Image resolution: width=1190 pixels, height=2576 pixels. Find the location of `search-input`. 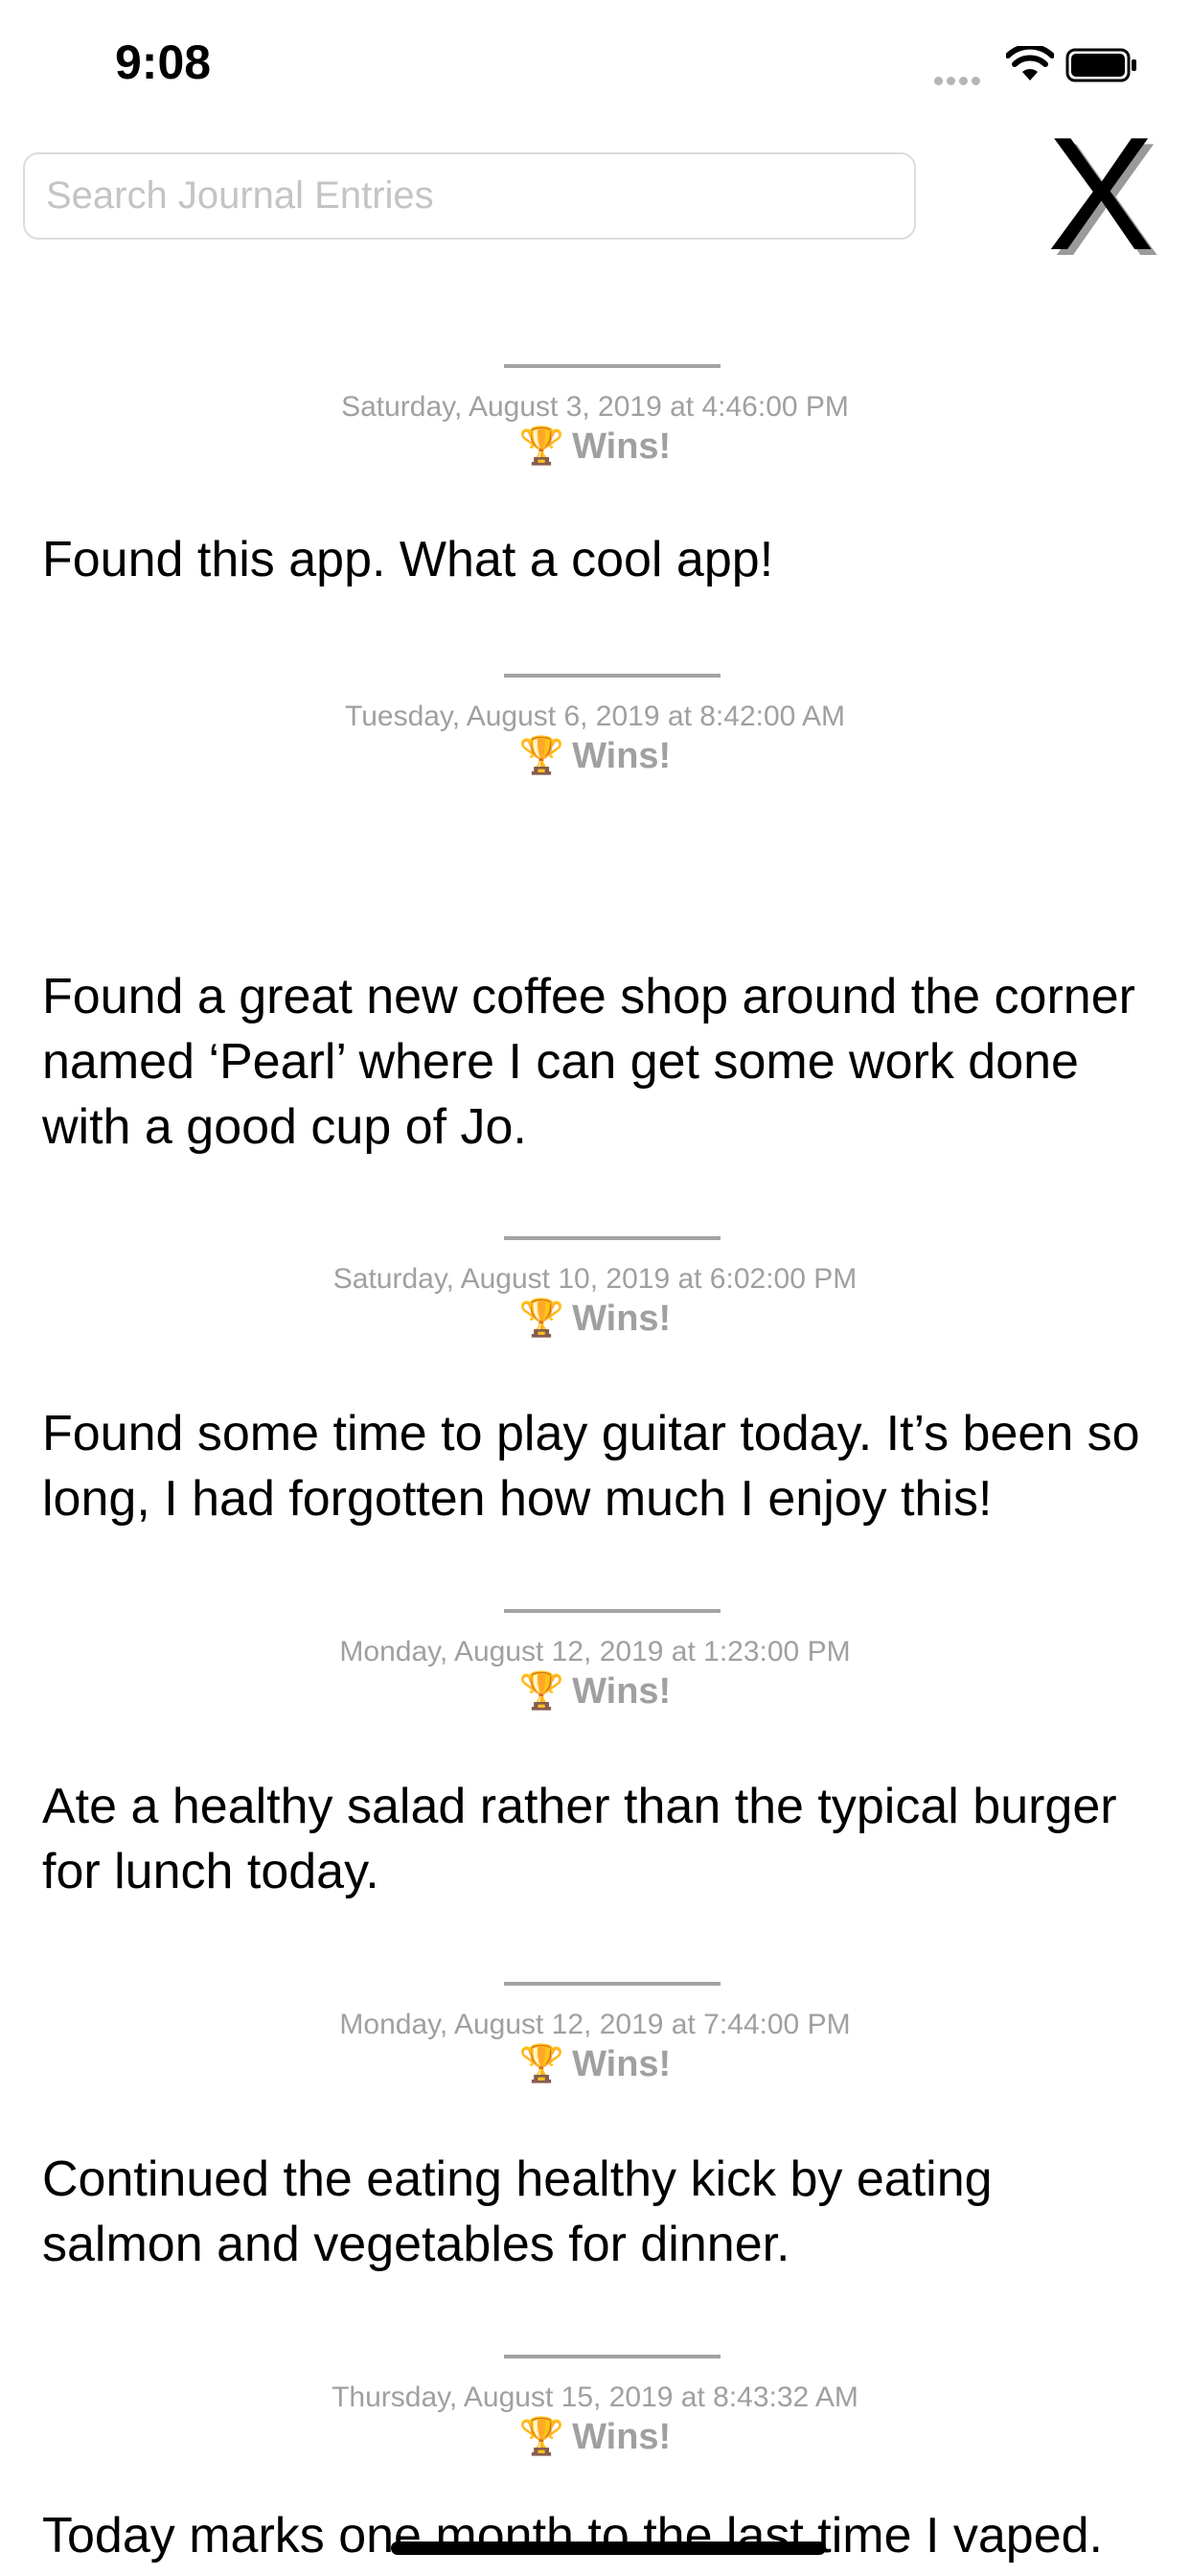

search-input is located at coordinates (470, 196).